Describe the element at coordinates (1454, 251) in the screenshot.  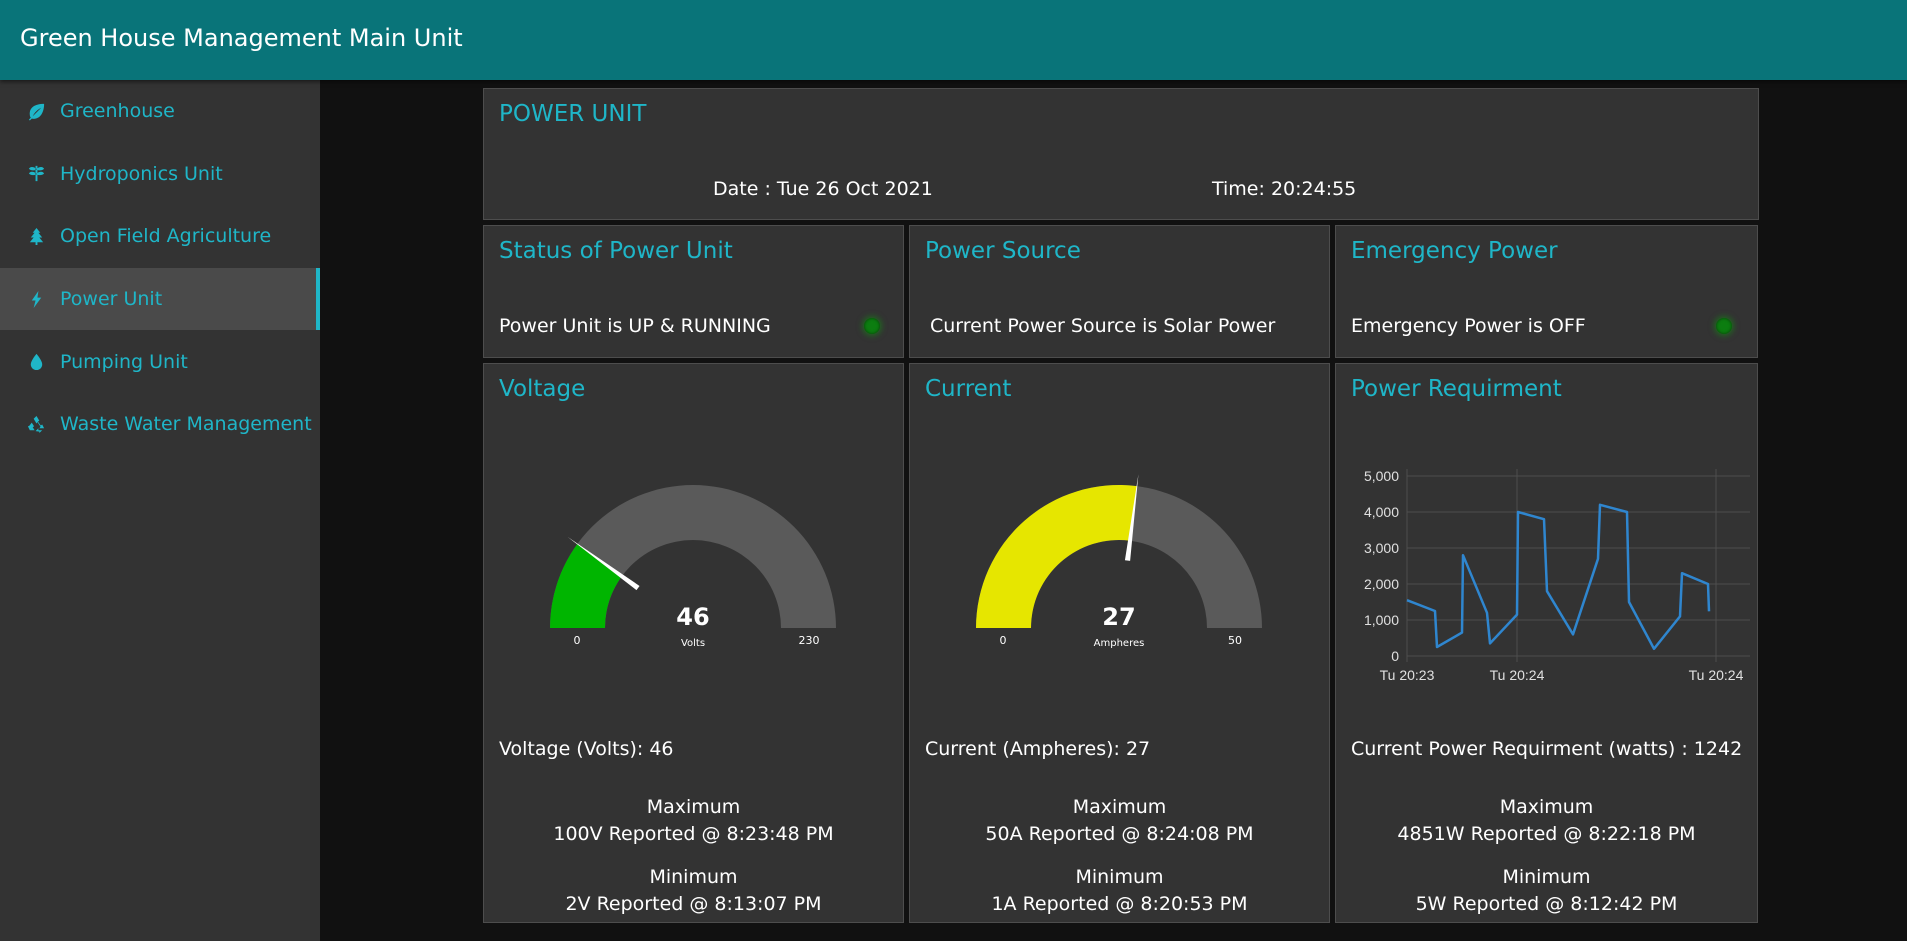
I see `emergency-power-title: Emergency Power` at that location.